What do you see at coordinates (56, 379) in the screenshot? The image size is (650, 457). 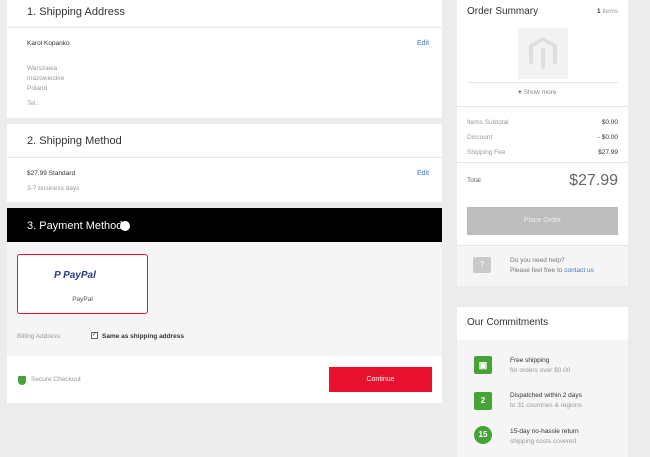 I see `secure-checkout-label: Secure Checkout` at bounding box center [56, 379].